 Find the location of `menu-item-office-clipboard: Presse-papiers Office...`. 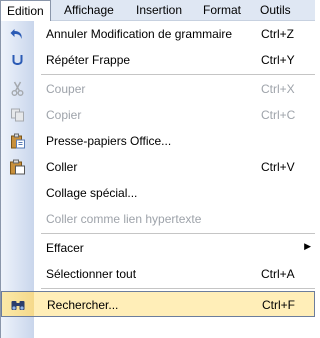

menu-item-office-clipboard: Presse-papiers Office... is located at coordinates (158, 141).